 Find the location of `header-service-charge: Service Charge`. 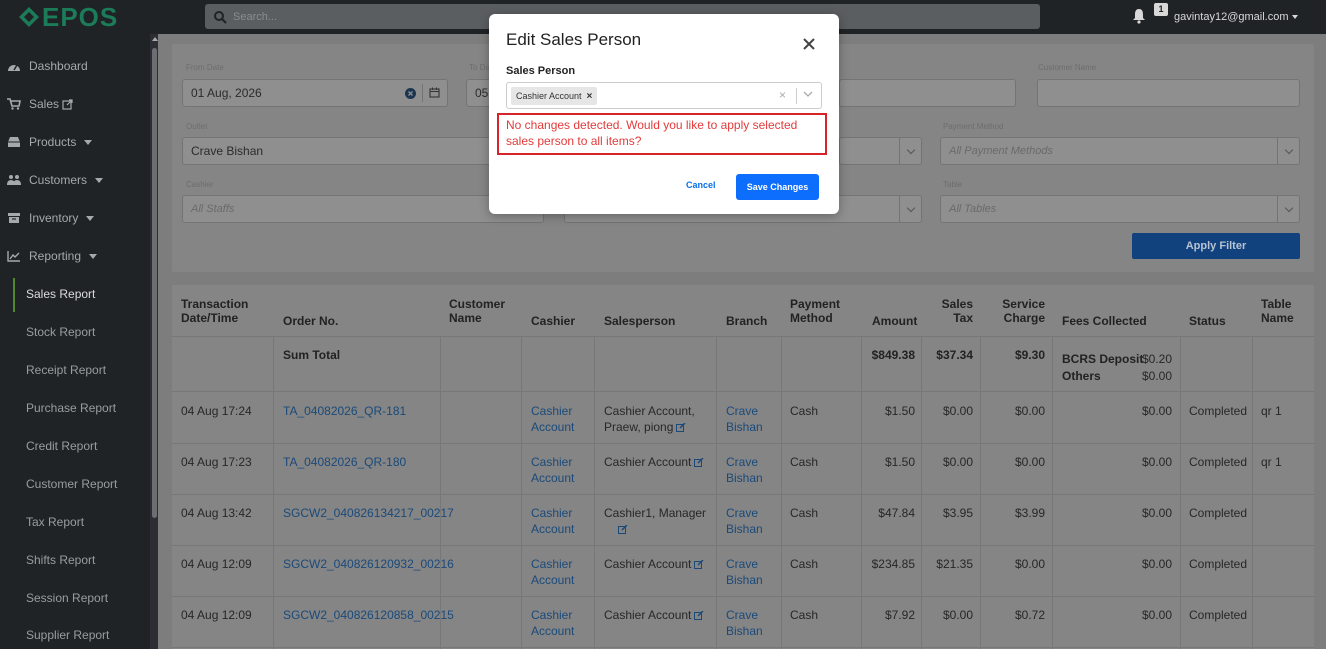

header-service-charge: Service Charge is located at coordinates (1018, 311).